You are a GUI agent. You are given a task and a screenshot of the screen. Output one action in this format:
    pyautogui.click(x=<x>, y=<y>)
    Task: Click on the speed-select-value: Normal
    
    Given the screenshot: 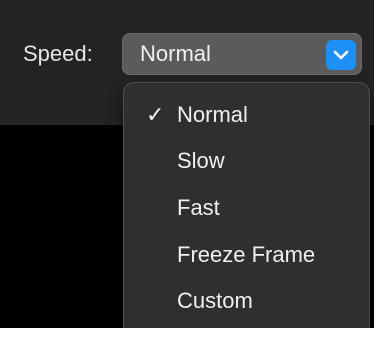 What is the action you would take?
    pyautogui.click(x=175, y=53)
    